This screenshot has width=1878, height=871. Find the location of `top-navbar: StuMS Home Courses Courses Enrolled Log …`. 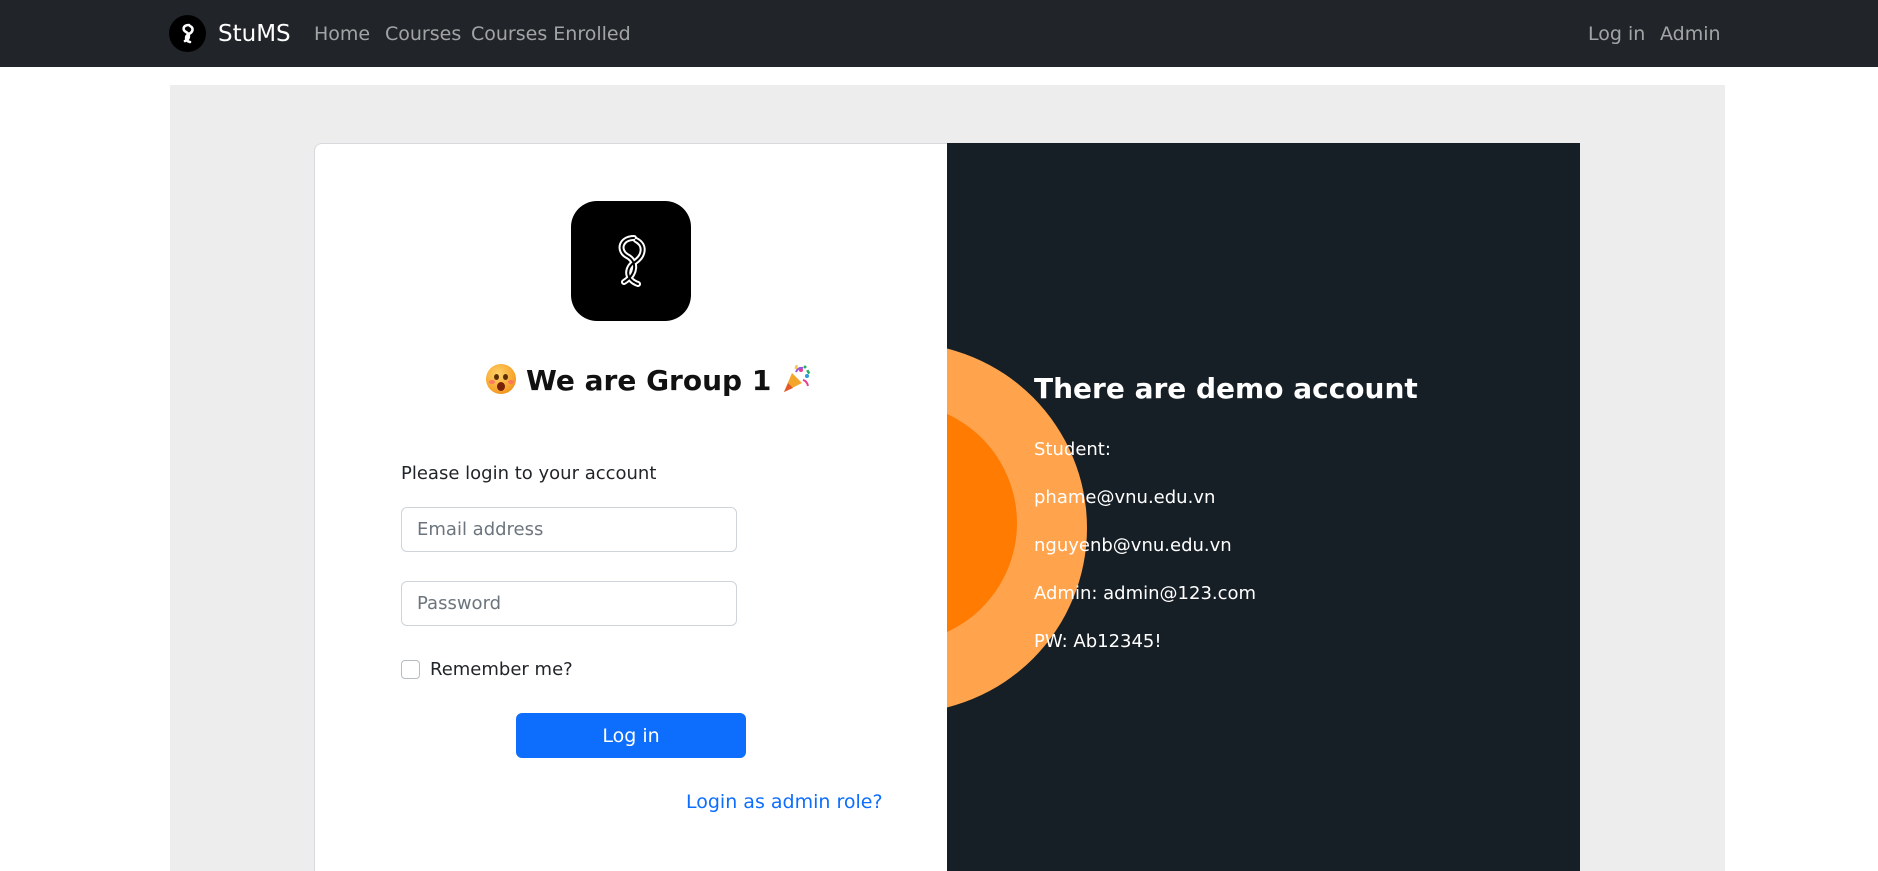

top-navbar: StuMS Home Courses Courses Enrolled Log … is located at coordinates (939, 33).